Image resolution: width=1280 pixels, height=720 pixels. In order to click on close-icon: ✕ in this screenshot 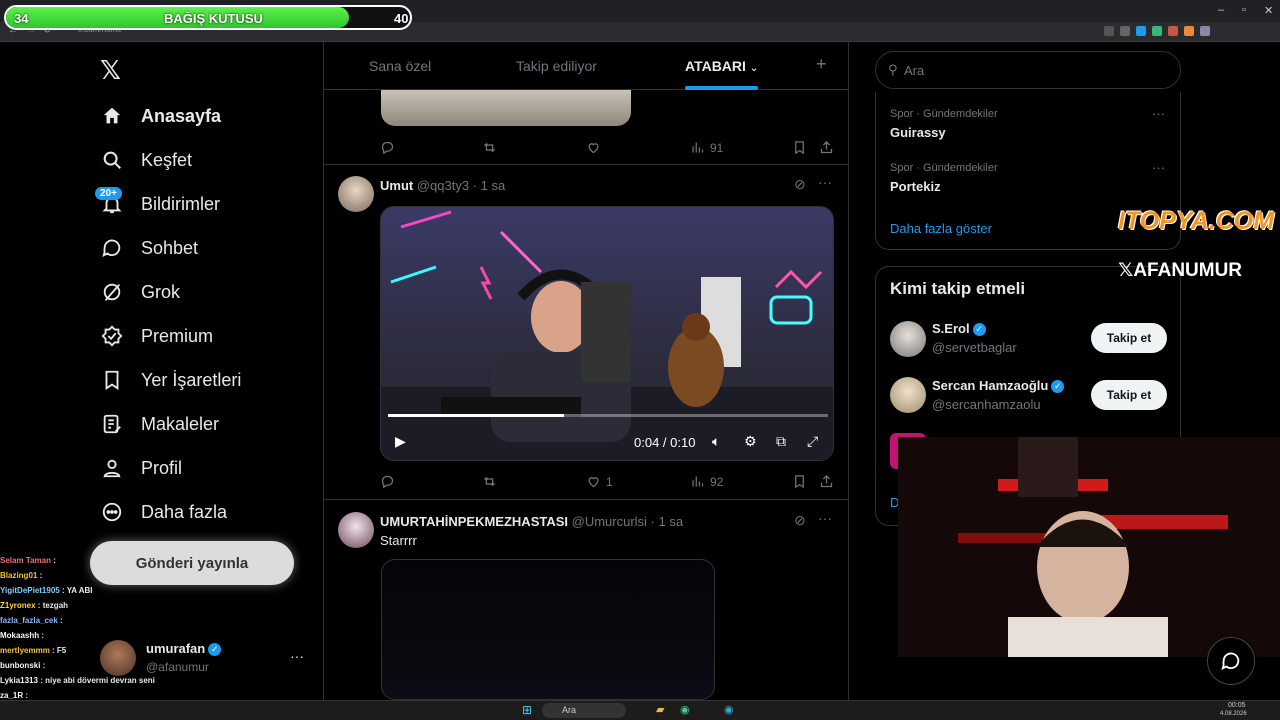, I will do `click(1268, 10)`.